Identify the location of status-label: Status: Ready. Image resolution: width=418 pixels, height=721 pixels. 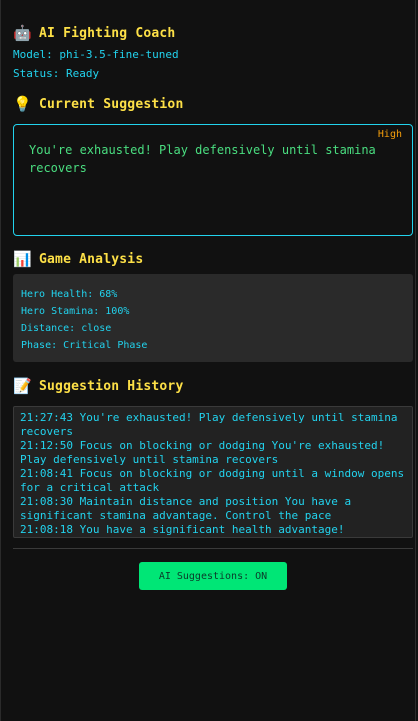
(56, 73).